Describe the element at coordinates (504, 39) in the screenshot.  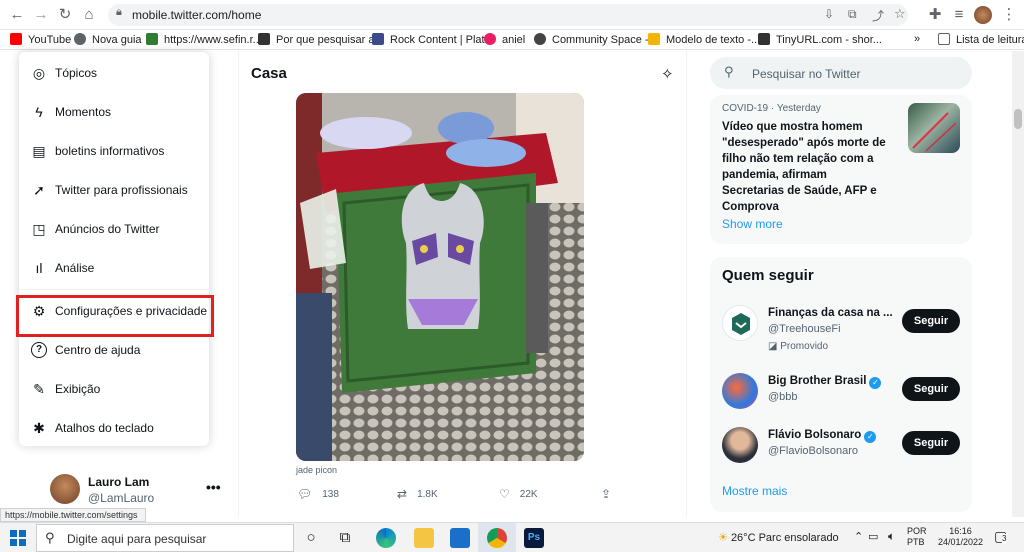
I see `bookmark-aniel: aniel` at that location.